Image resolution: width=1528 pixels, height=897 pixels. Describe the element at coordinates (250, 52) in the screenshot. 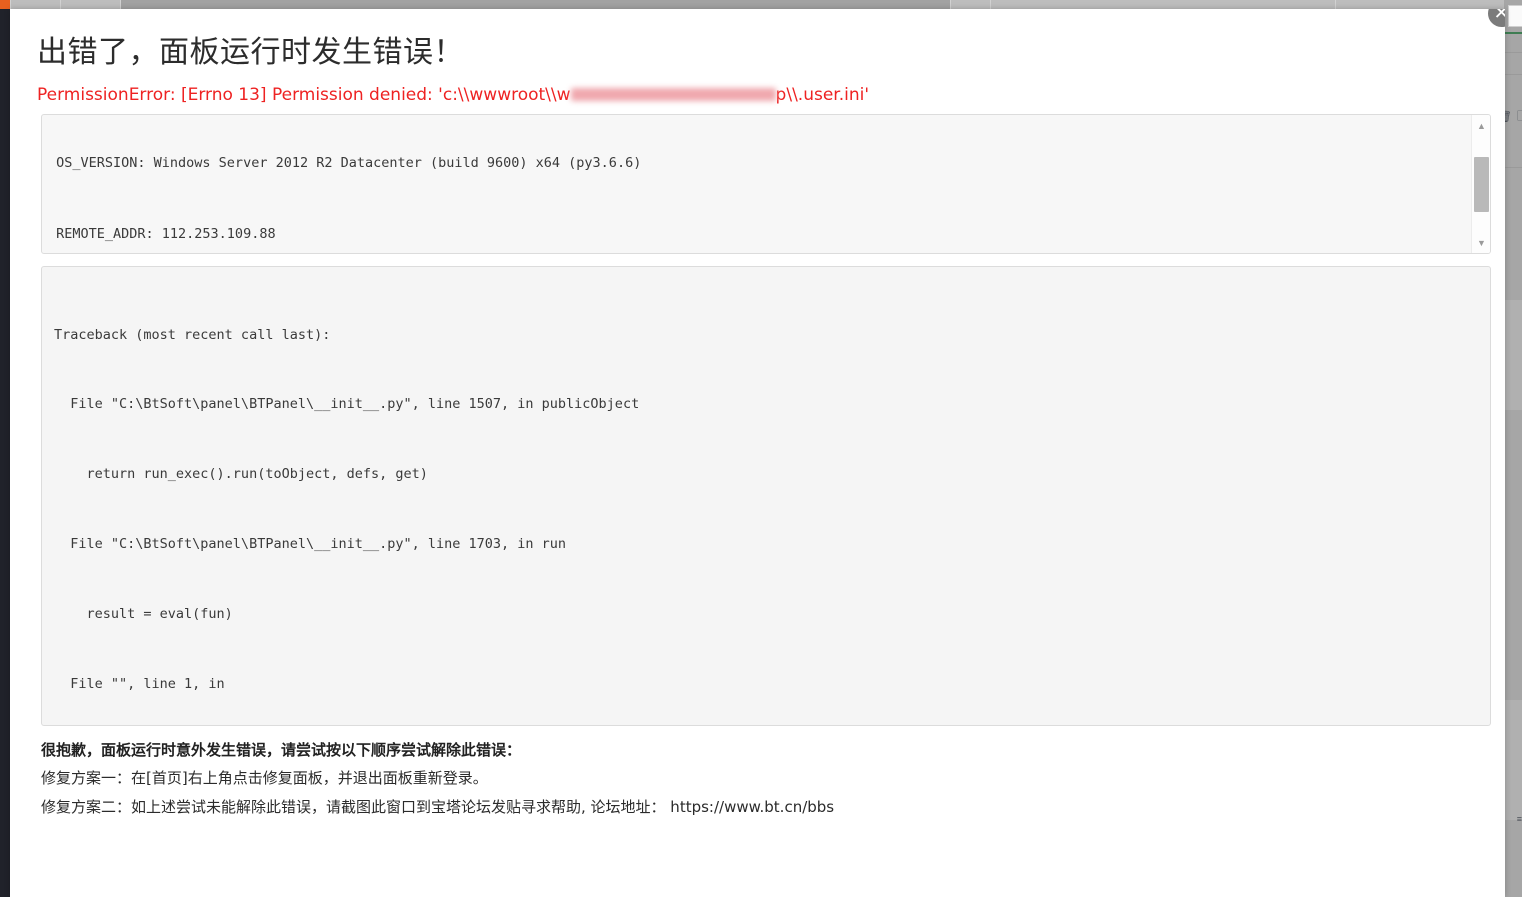

I see `page-title: 出错了，面板运行时发生错误！` at that location.